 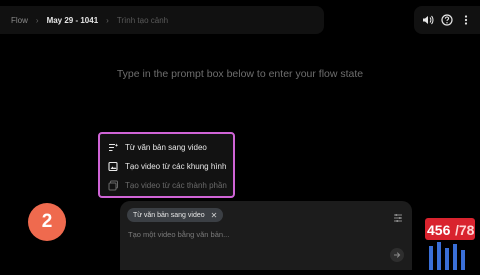 What do you see at coordinates (113, 147) in the screenshot?
I see `text-to-video-icon` at bounding box center [113, 147].